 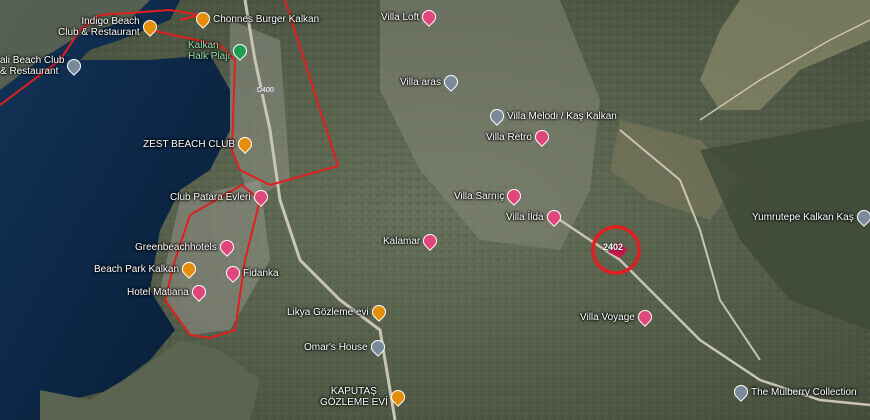 I want to click on poi-hotel-matiana: Hotel Matiana, so click(x=168, y=292).